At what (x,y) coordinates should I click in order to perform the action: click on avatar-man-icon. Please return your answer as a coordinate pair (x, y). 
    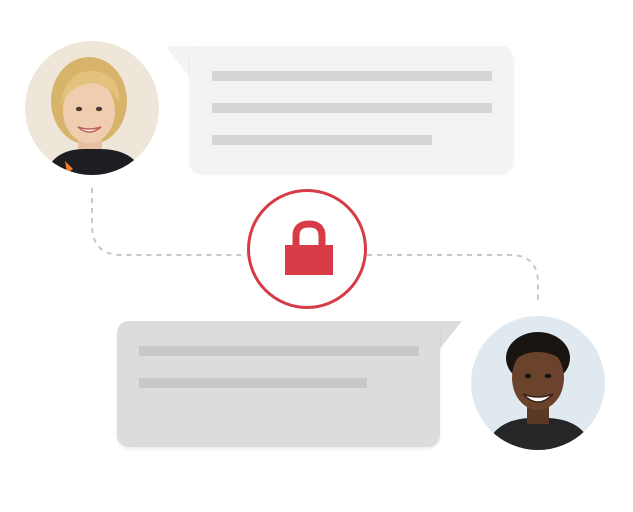
    Looking at the image, I should click on (538, 383).